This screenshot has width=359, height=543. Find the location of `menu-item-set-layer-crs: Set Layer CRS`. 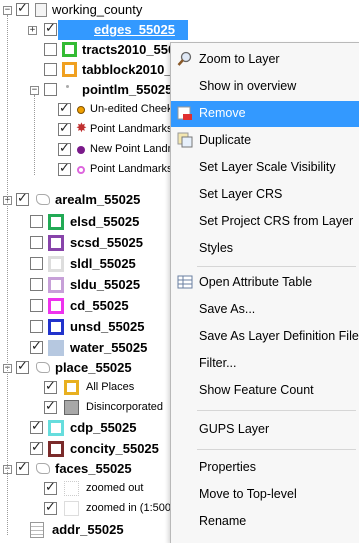

menu-item-set-layer-crs: Set Layer CRS is located at coordinates (265, 195).